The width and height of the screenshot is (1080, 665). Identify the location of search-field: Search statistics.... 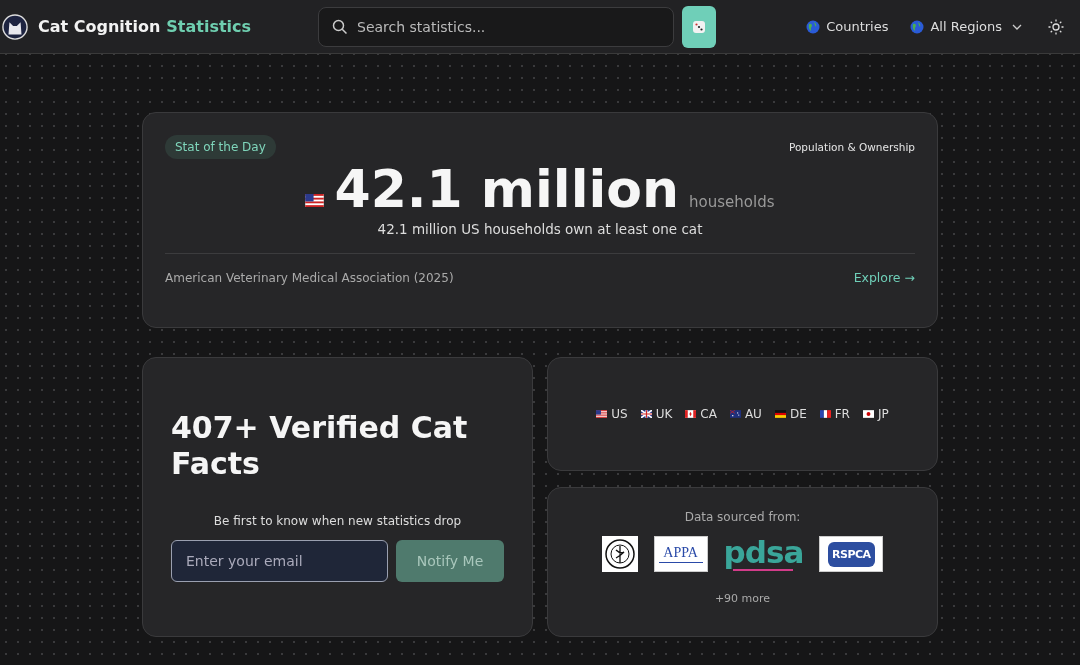
(496, 26).